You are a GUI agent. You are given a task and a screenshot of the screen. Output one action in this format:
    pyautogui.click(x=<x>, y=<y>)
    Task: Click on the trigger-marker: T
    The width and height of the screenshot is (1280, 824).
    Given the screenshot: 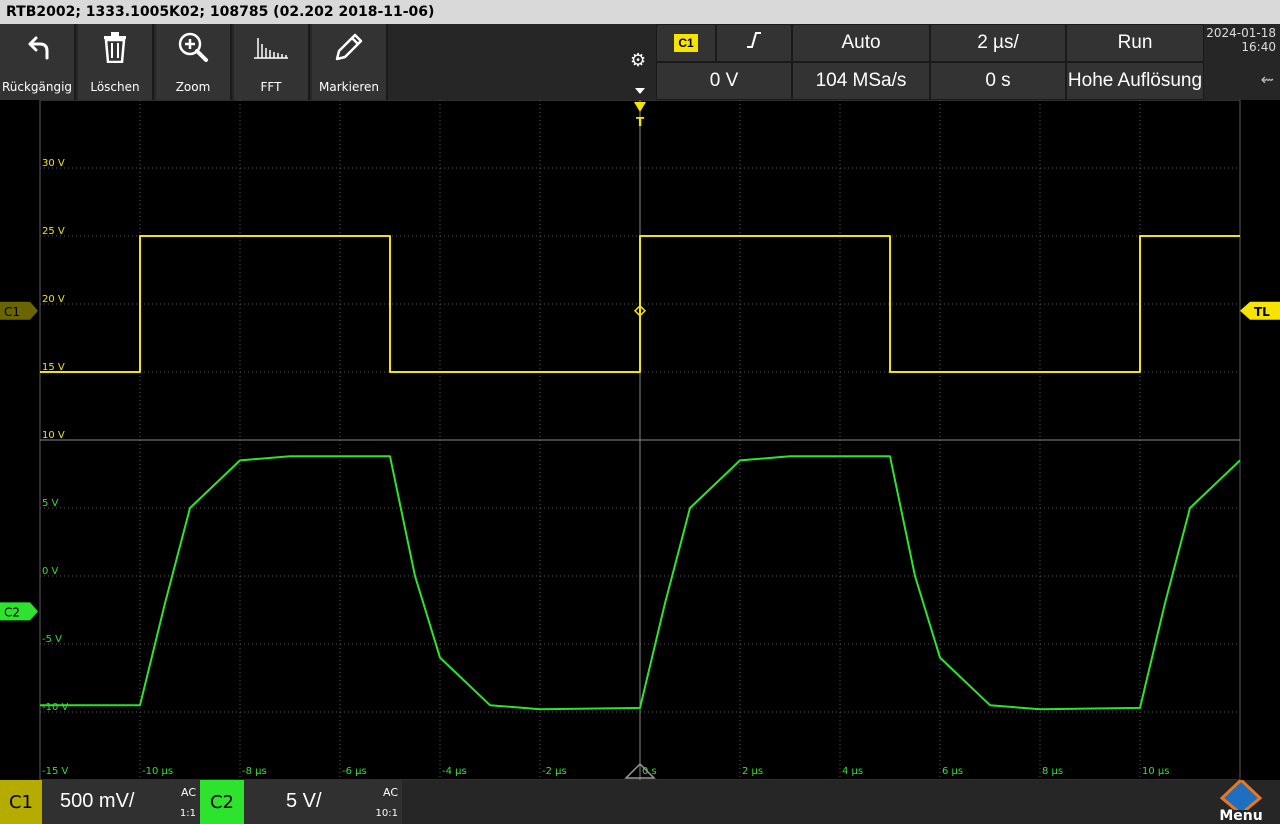 What is the action you would take?
    pyautogui.click(x=640, y=115)
    